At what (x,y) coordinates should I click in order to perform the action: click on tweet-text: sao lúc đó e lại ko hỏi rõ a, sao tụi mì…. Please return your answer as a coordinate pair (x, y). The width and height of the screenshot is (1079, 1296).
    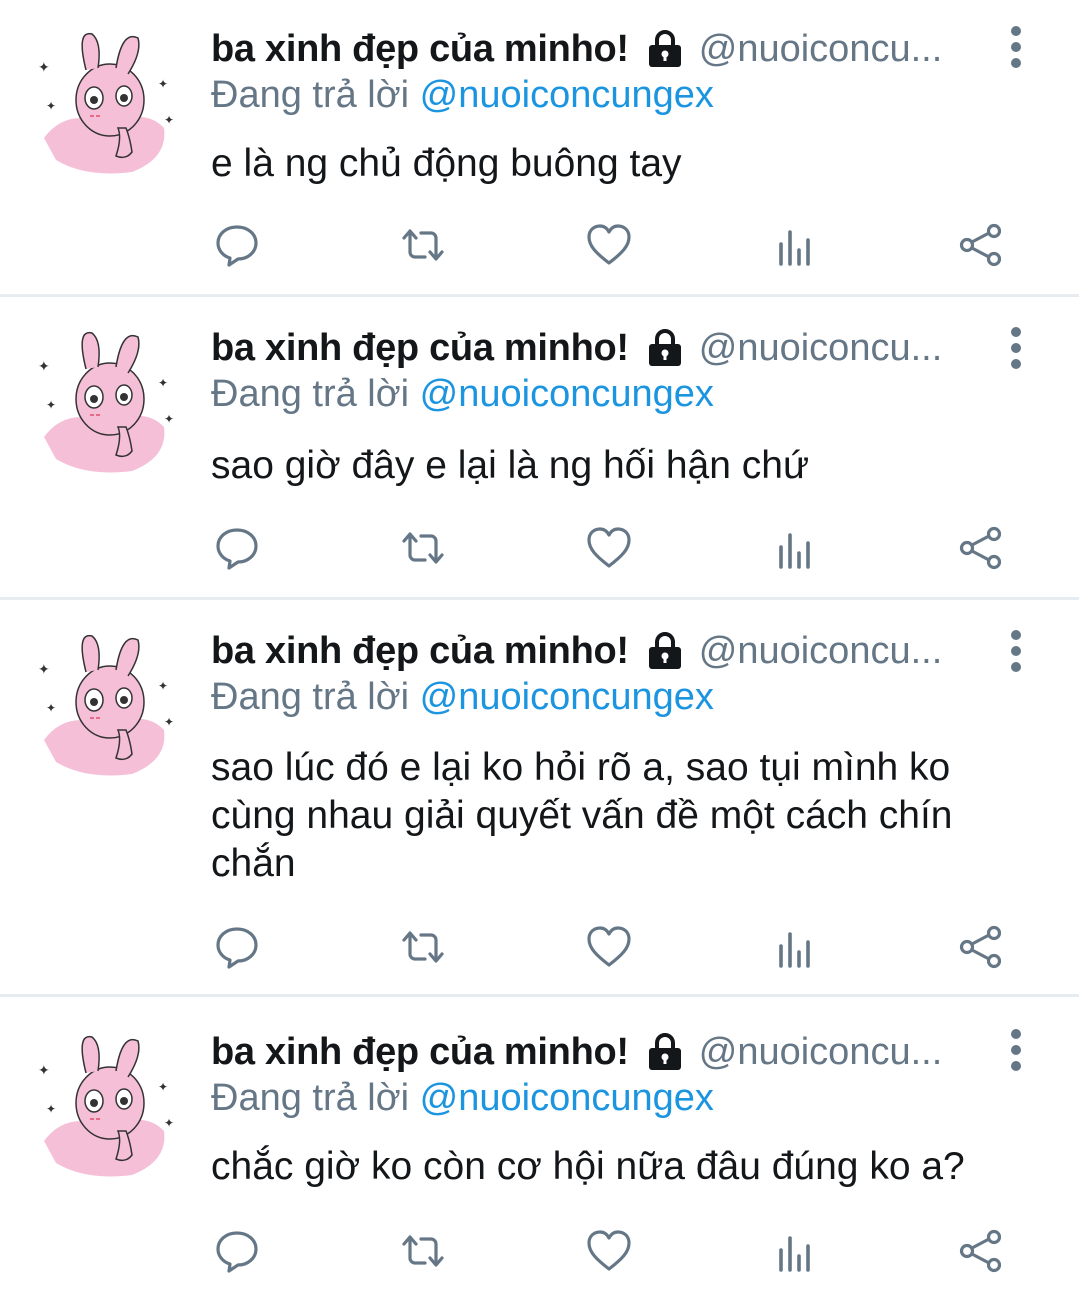
    Looking at the image, I should click on (582, 815).